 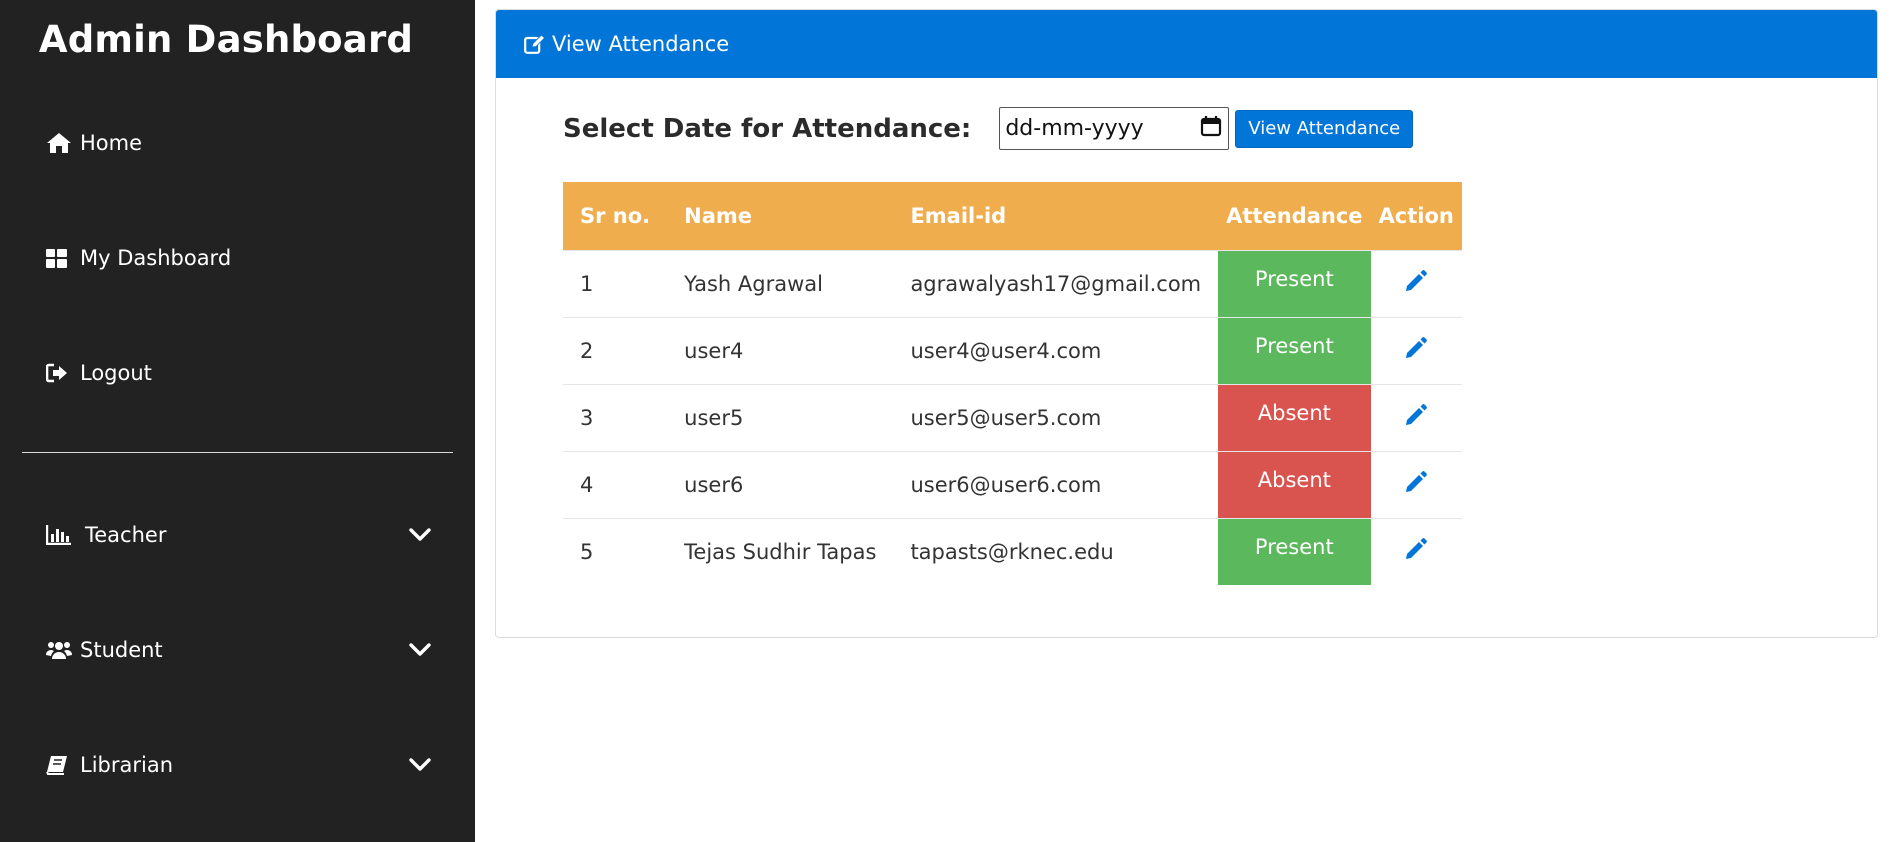 I want to click on cell-sr-no: 1, so click(x=615, y=283).